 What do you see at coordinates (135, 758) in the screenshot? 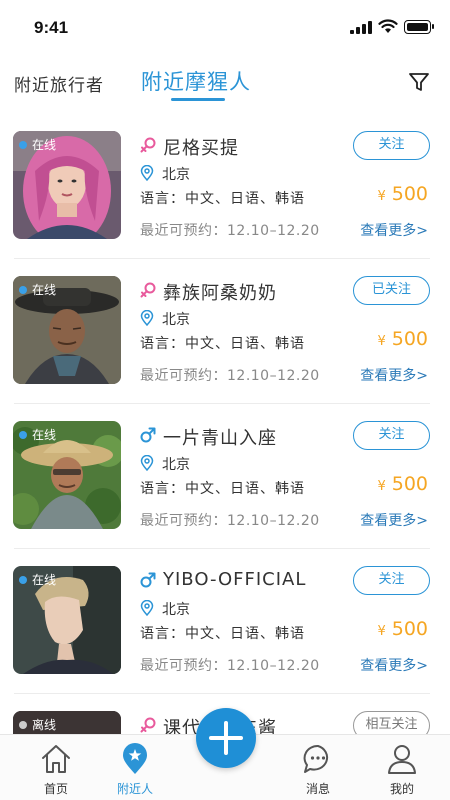
I see `nearby-location-icon` at bounding box center [135, 758].